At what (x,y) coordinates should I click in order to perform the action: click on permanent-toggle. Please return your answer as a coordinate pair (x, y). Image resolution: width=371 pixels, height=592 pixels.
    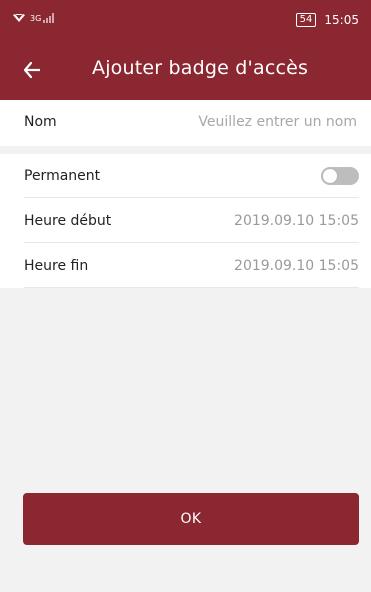
    Looking at the image, I should click on (340, 176).